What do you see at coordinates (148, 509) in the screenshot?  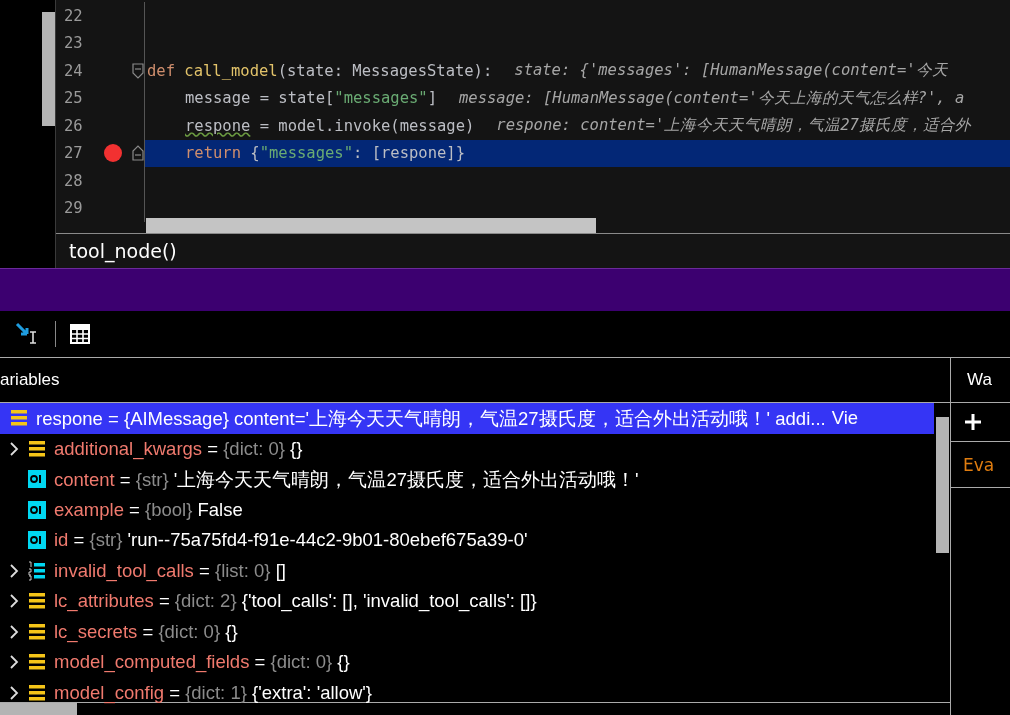 I see `variable-entry: example = {bool} False` at bounding box center [148, 509].